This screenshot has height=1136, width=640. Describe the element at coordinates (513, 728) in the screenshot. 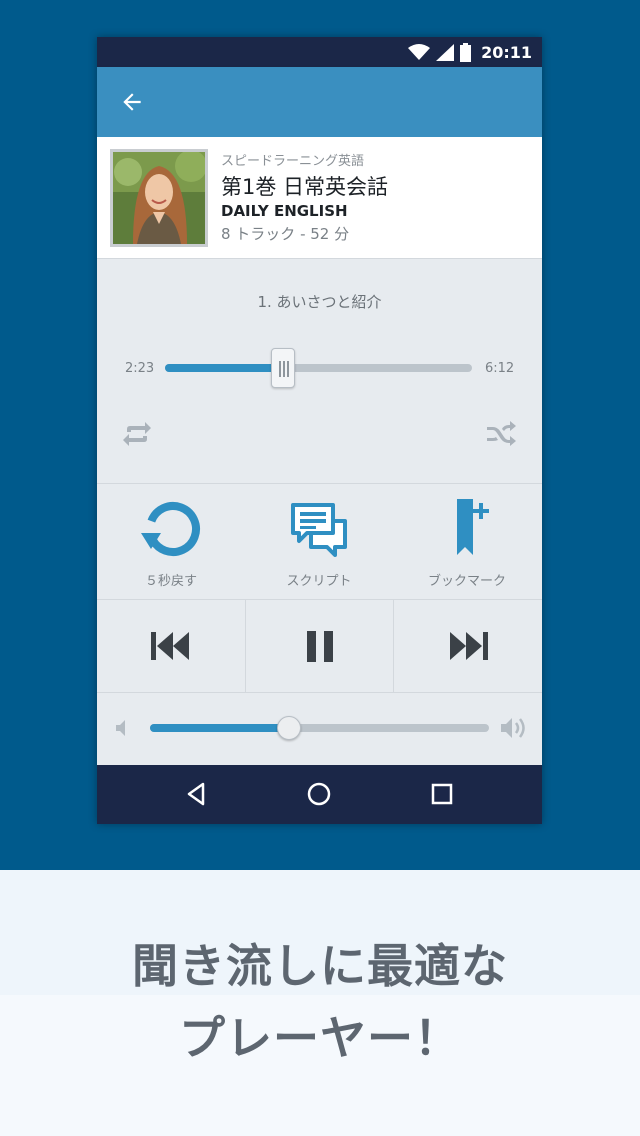

I see `volume-high-icon` at that location.